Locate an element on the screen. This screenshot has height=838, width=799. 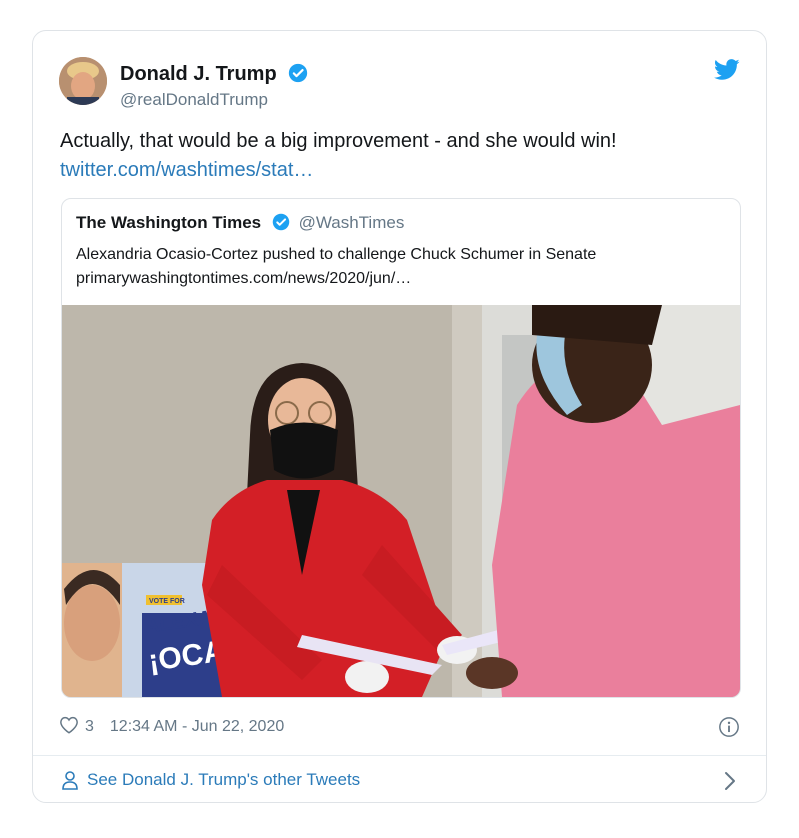
see-other-tweets-link: See Donald J. Trump's other Tweets is located at coordinates (210, 780).